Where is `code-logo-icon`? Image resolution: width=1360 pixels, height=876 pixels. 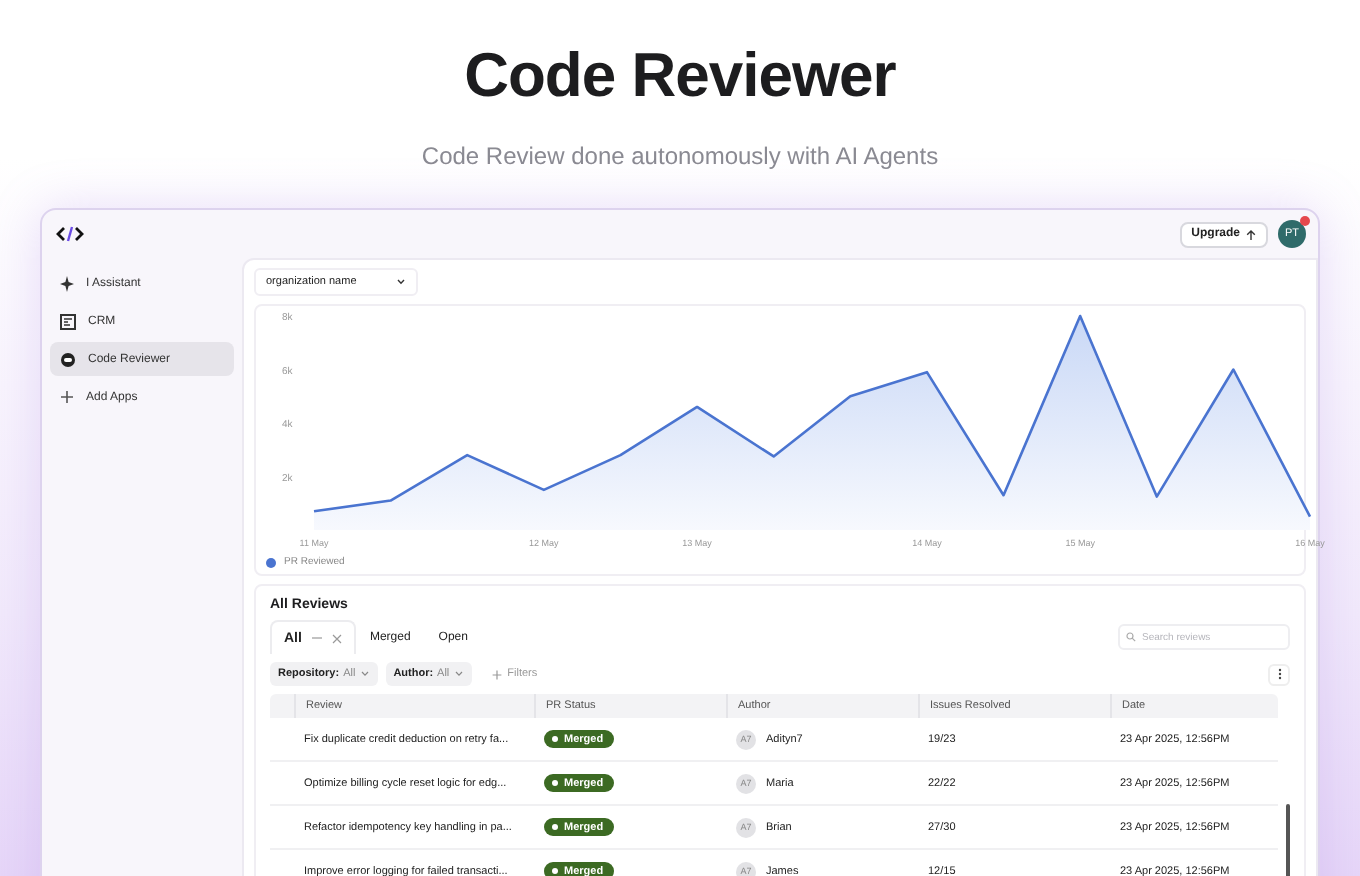 code-logo-icon is located at coordinates (70, 234).